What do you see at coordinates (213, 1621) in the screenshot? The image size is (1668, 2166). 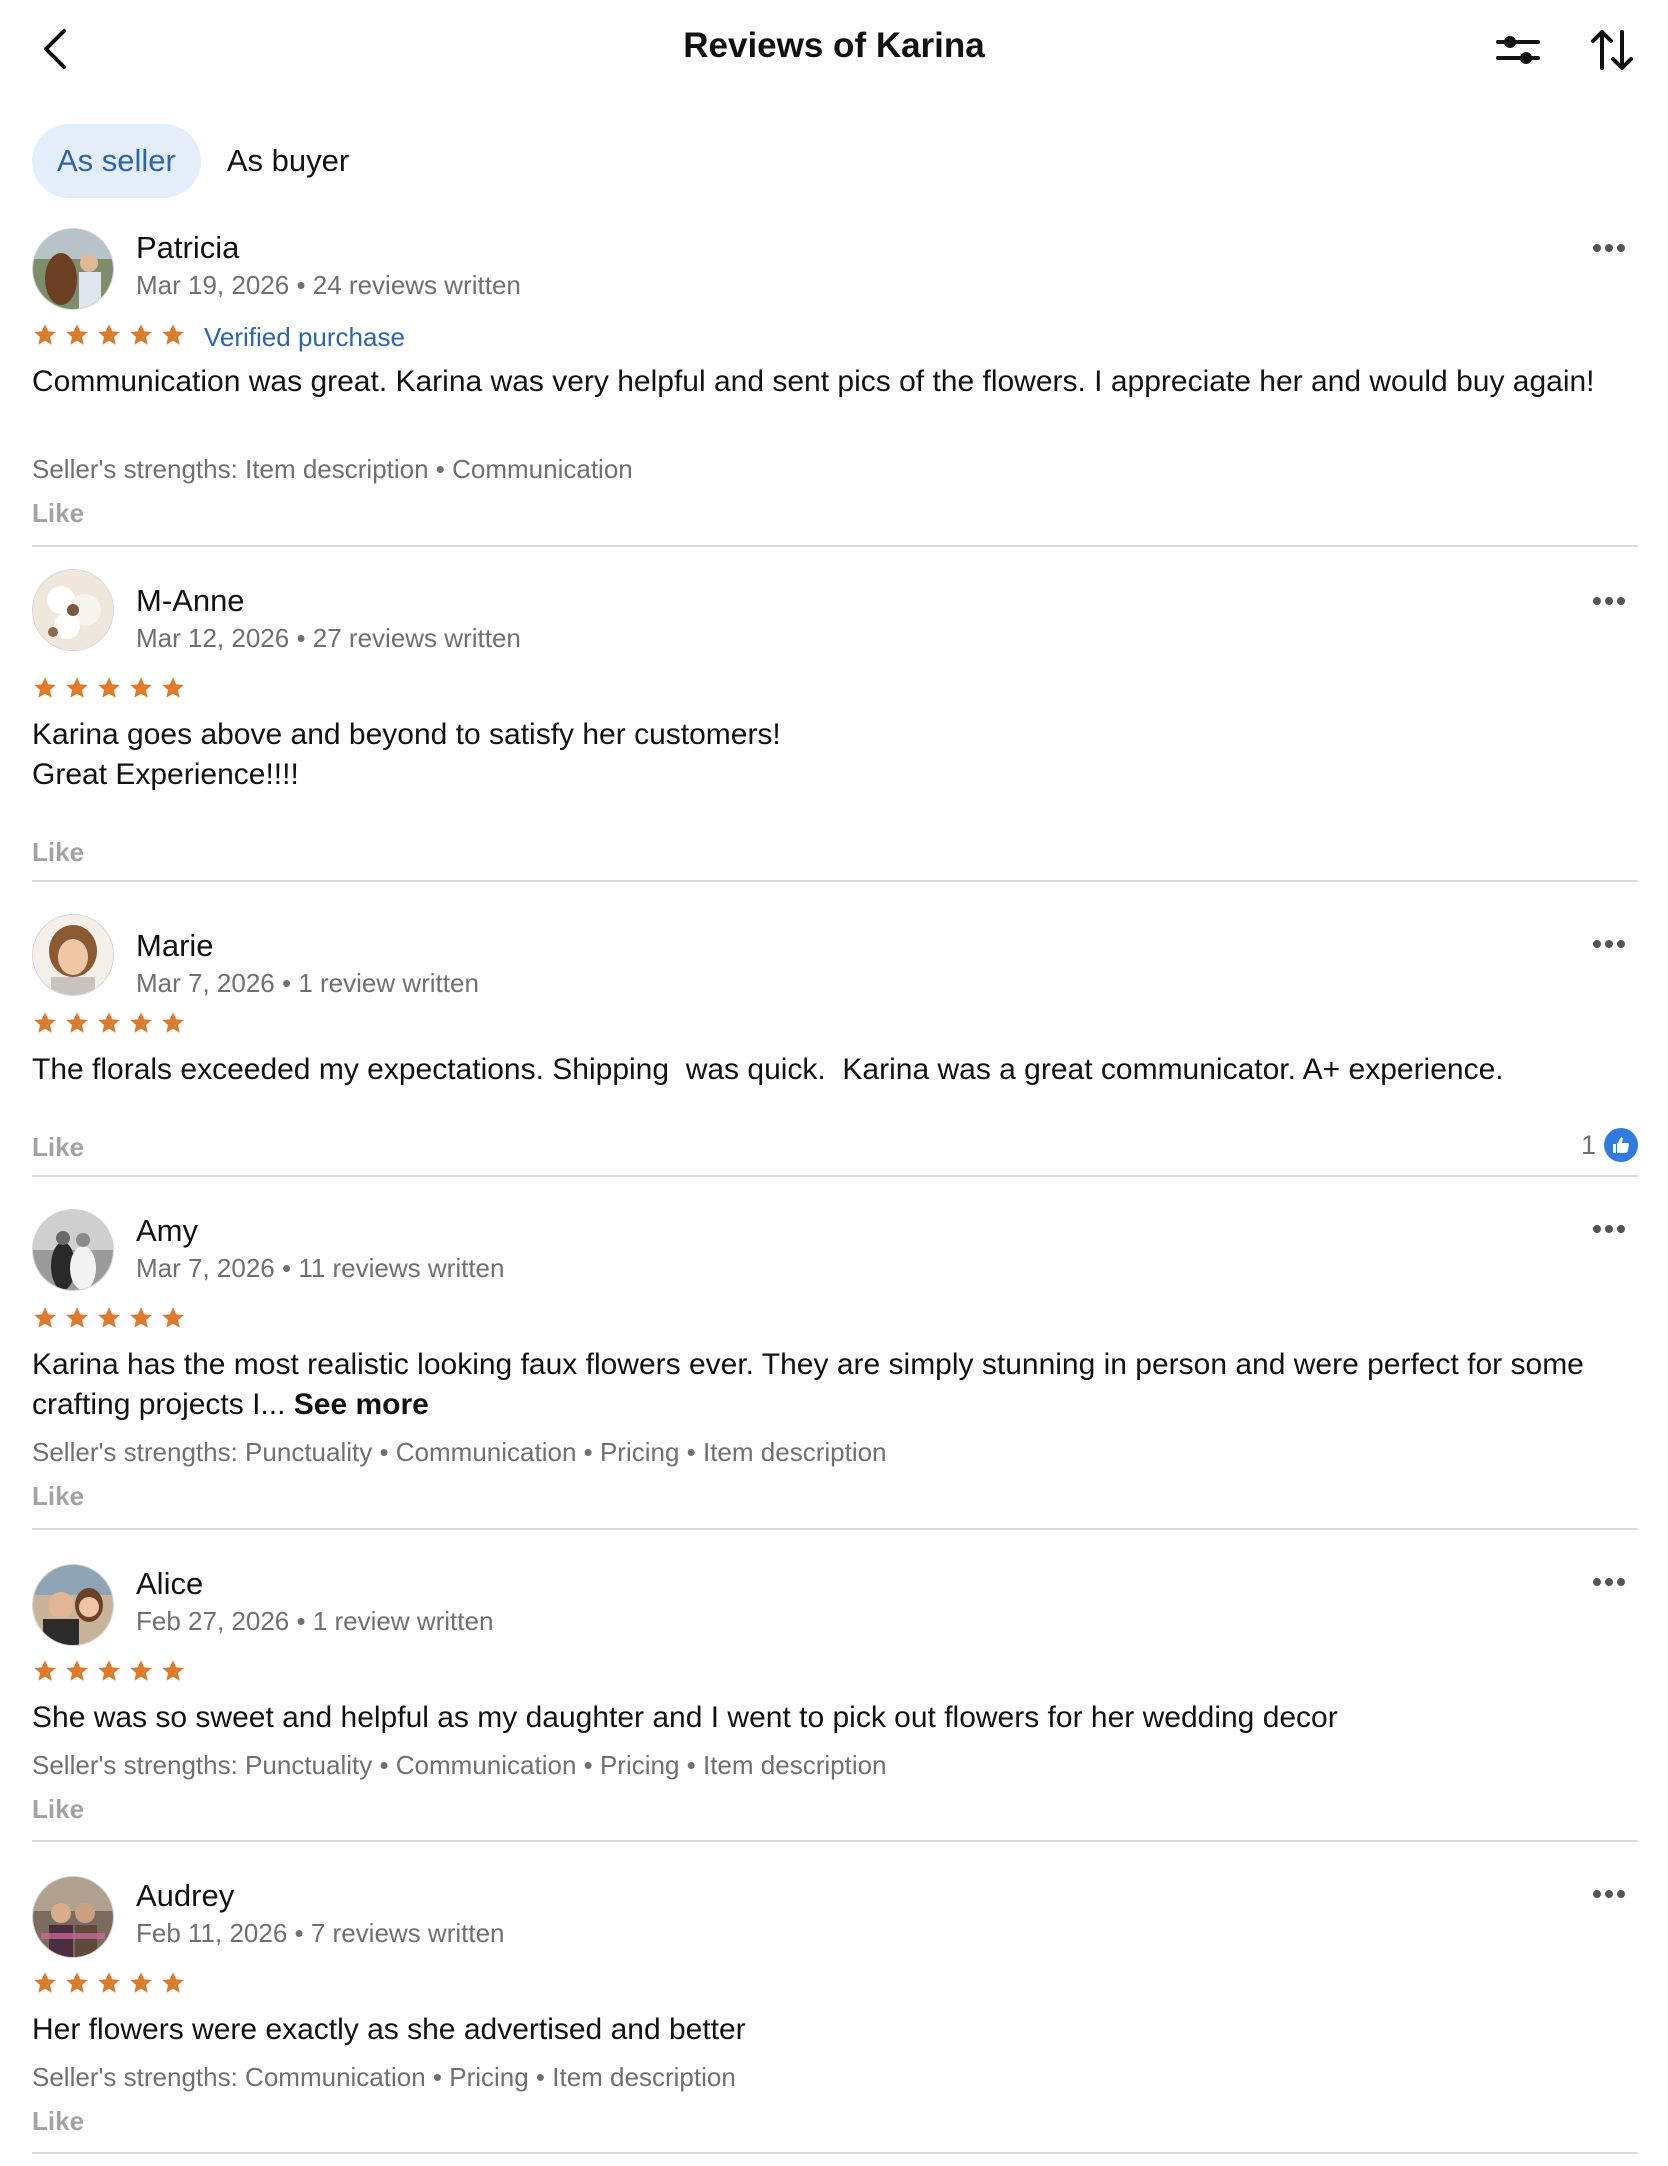 I see `review-date: Feb 27, 2026` at bounding box center [213, 1621].